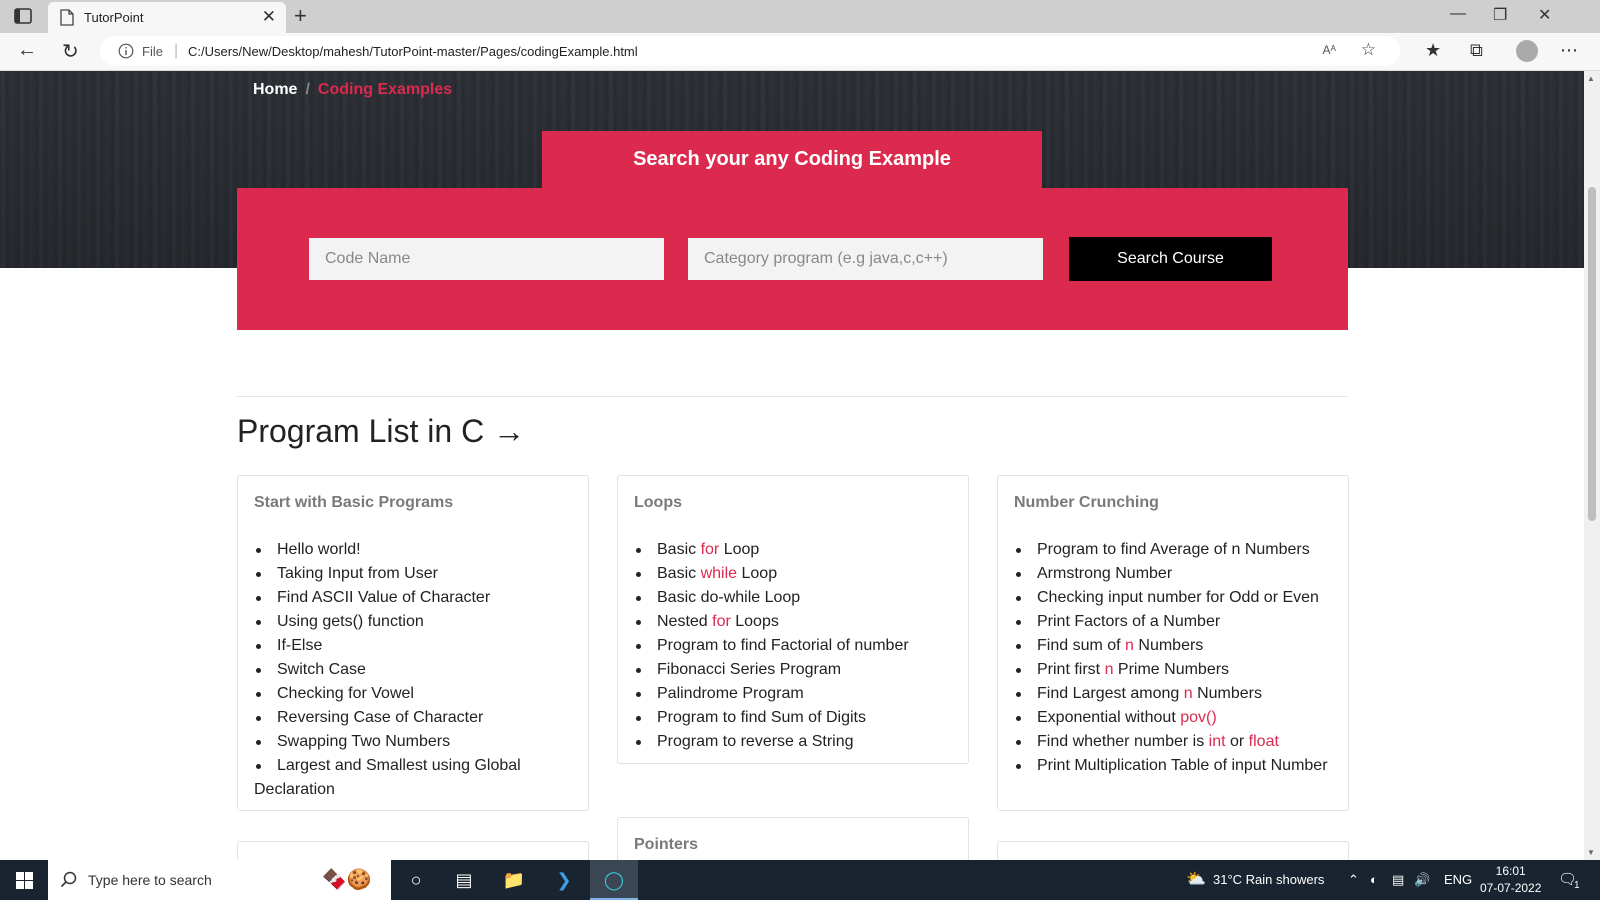 The image size is (1600, 900). Describe the element at coordinates (1544, 15) in the screenshot. I see `close-window-icon: ✕` at that location.